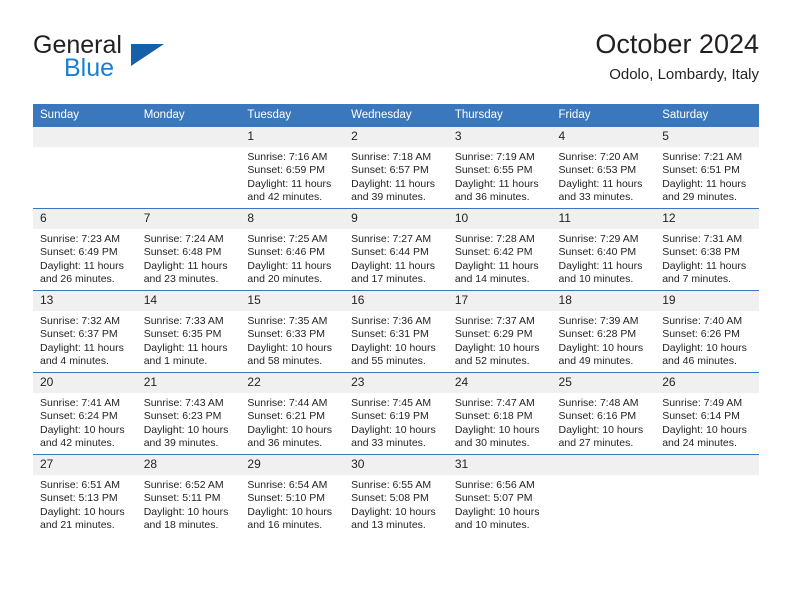  What do you see at coordinates (396, 301) in the screenshot?
I see `day-number: 16` at bounding box center [396, 301].